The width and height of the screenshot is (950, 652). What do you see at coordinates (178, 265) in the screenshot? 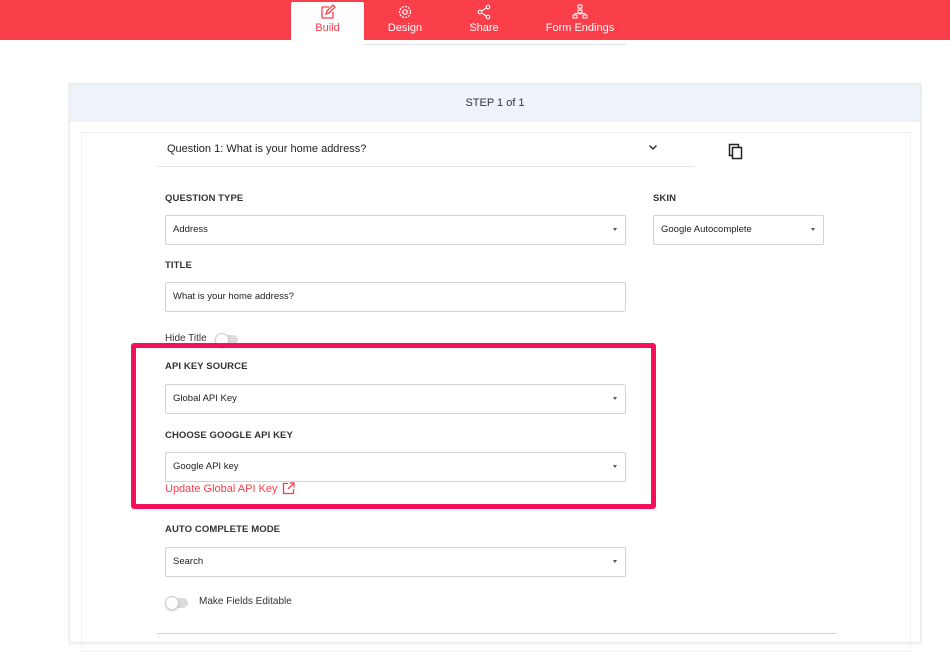
I see `title-label: TITLE` at bounding box center [178, 265].